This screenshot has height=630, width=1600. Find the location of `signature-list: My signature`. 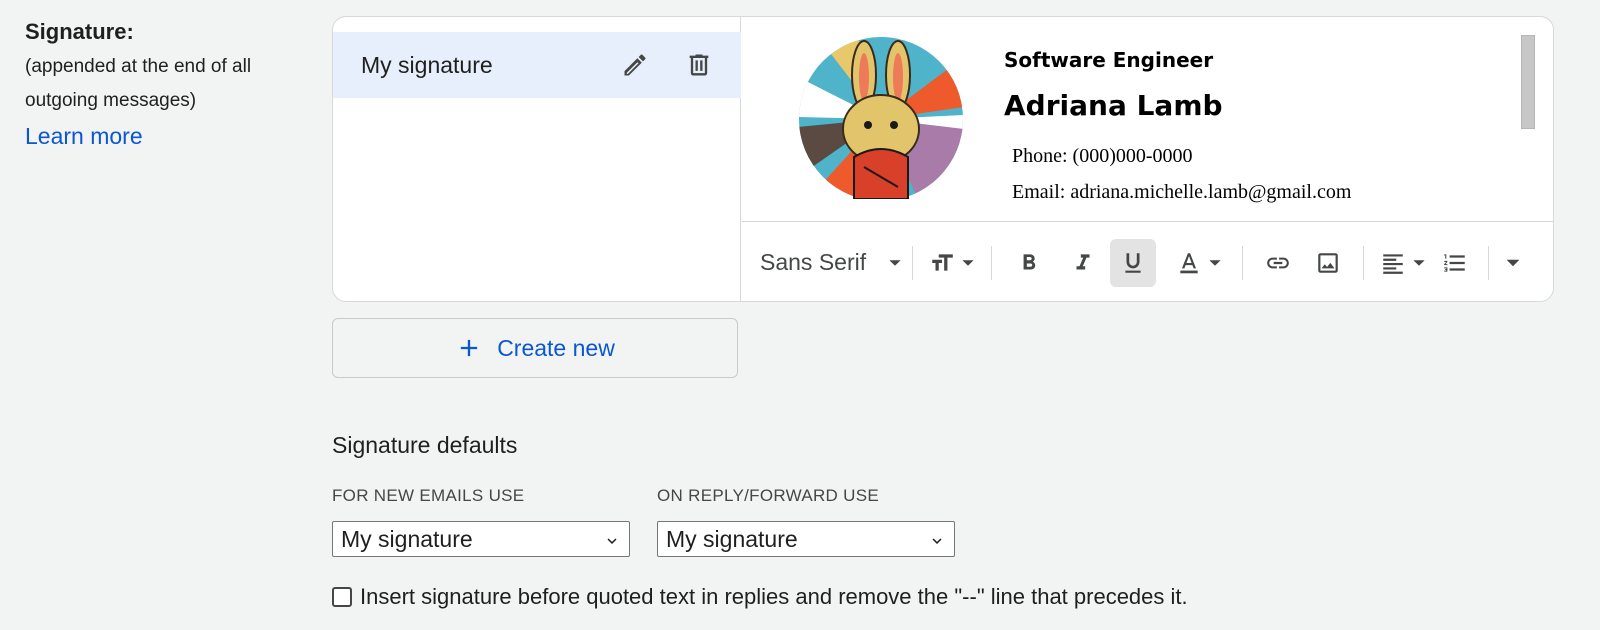

signature-list: My signature is located at coordinates (537, 159).